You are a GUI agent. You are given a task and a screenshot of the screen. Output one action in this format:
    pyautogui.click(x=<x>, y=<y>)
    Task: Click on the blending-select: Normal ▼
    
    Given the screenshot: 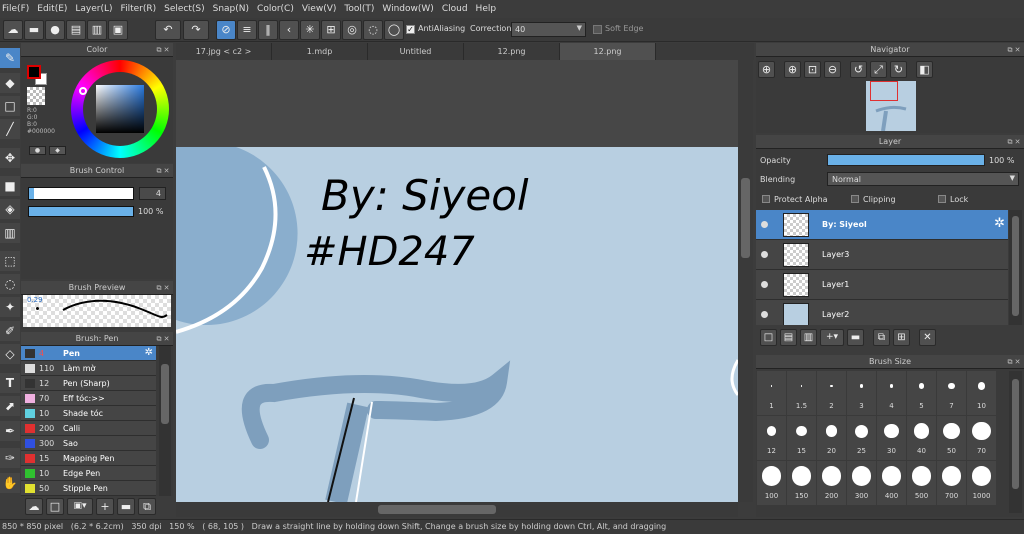 What is the action you would take?
    pyautogui.click(x=923, y=179)
    